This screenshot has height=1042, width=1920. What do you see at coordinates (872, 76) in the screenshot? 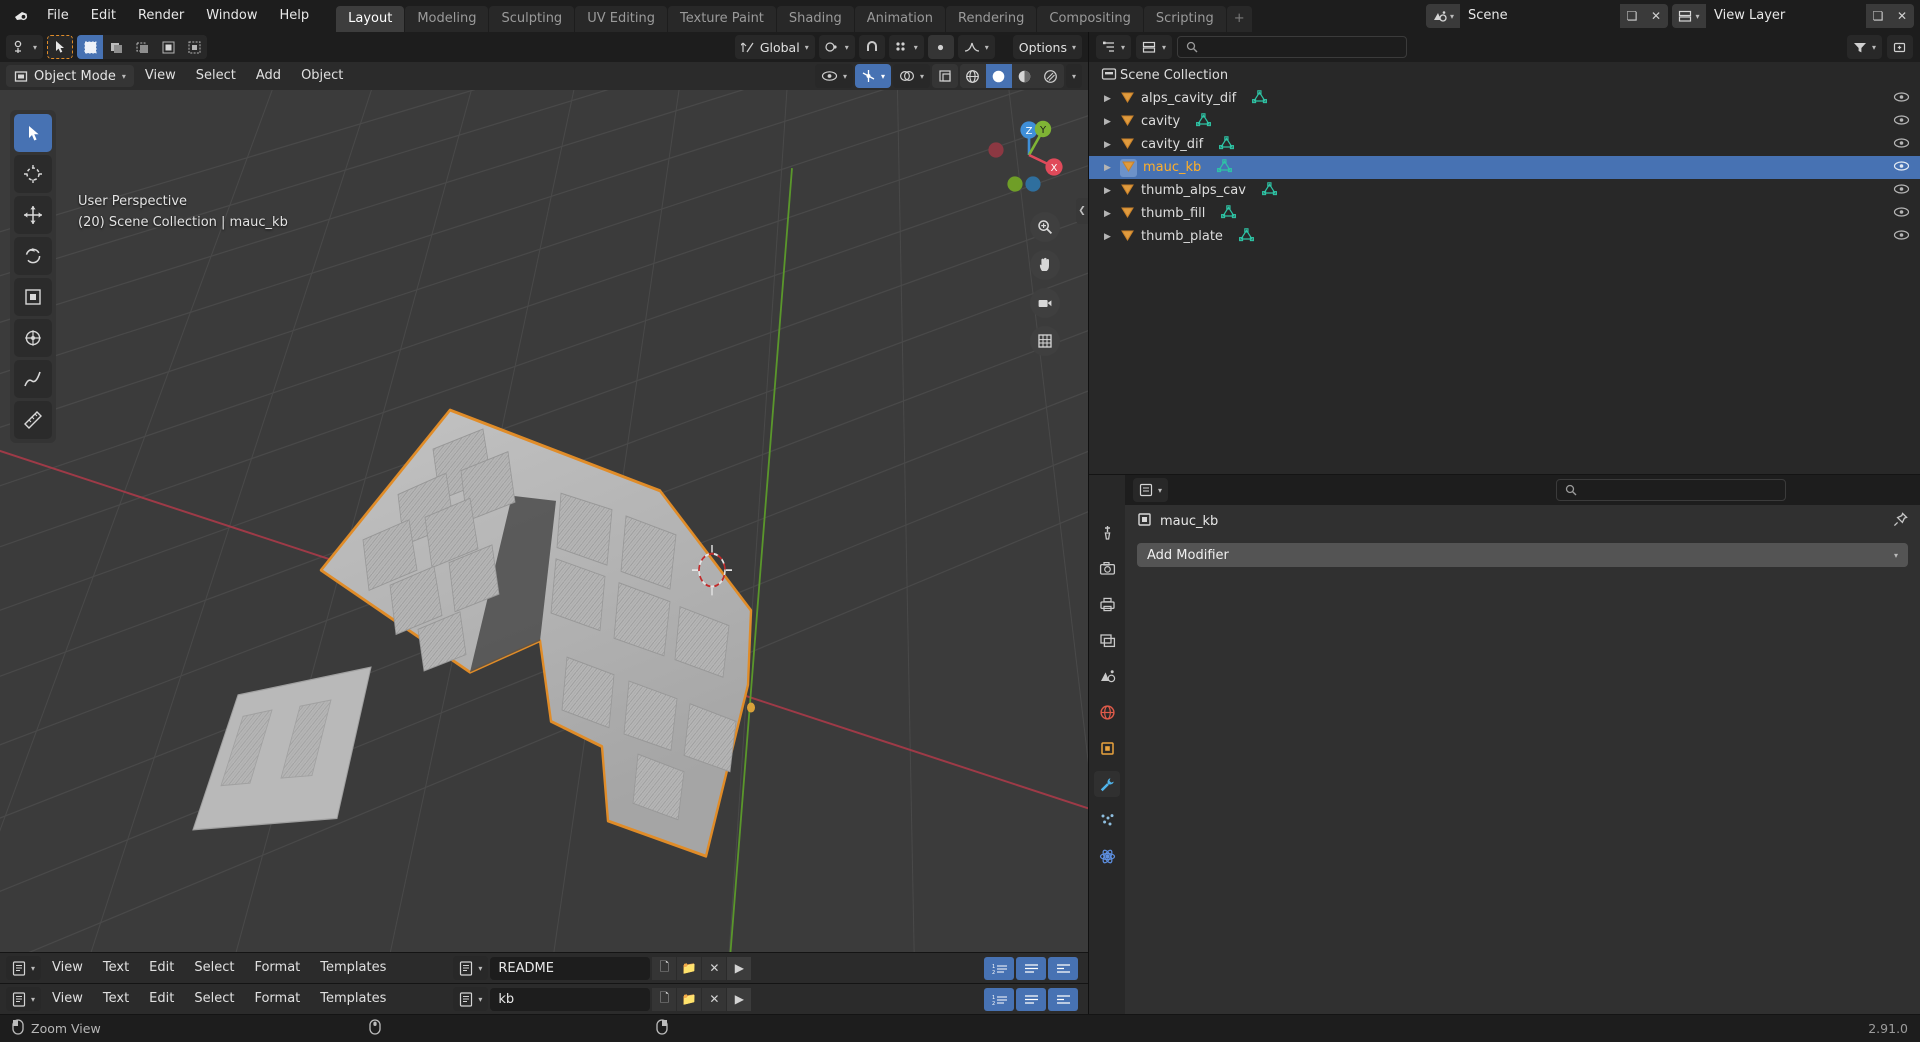
I see `gizmo-icon: ▾` at bounding box center [872, 76].